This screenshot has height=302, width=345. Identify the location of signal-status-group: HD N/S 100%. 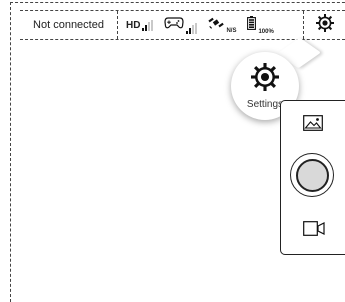
(211, 25).